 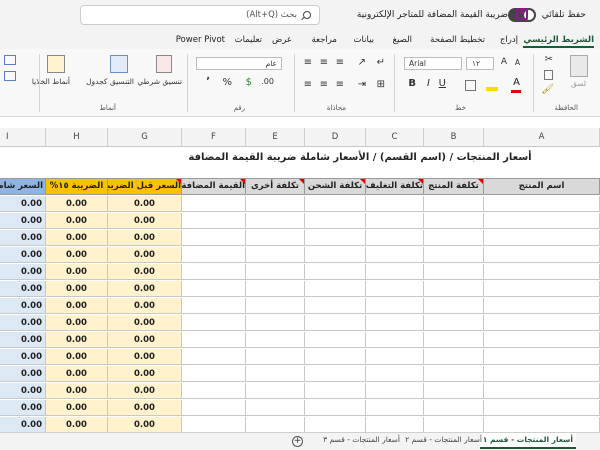 I want to click on add-sheet-icon: +, so click(x=297, y=441).